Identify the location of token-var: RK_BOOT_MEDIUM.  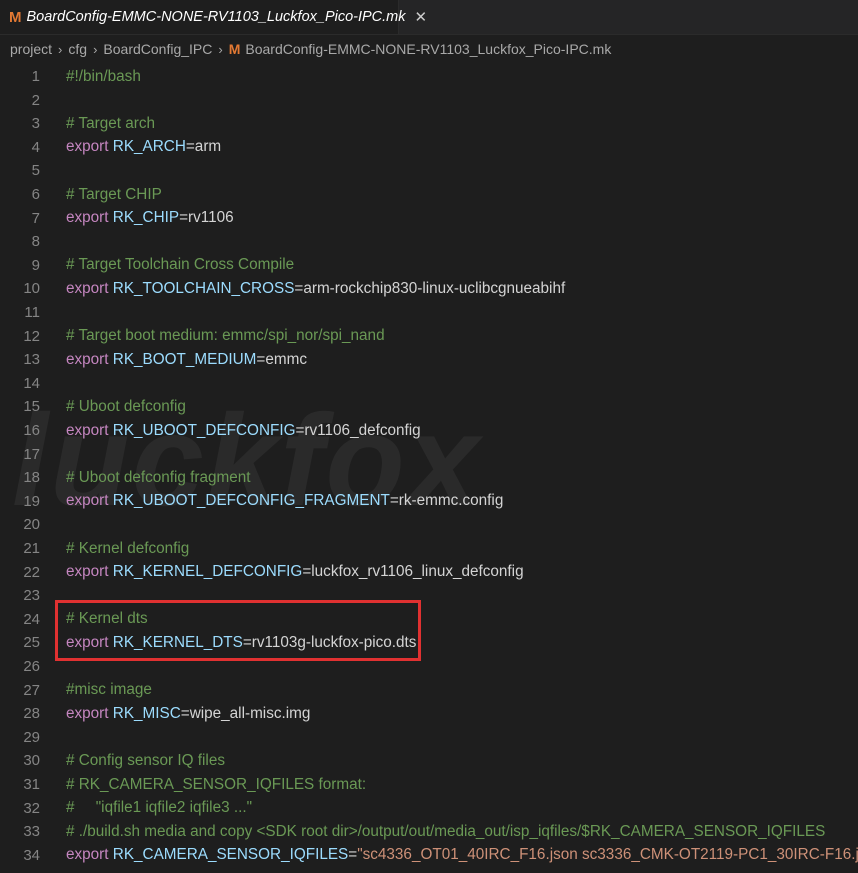
(184, 359).